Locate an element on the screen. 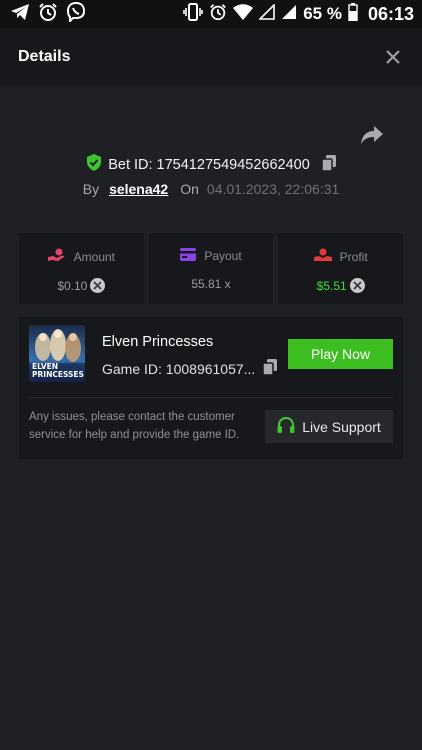 The width and height of the screenshot is (422, 750). signal-icon is located at coordinates (289, 14).